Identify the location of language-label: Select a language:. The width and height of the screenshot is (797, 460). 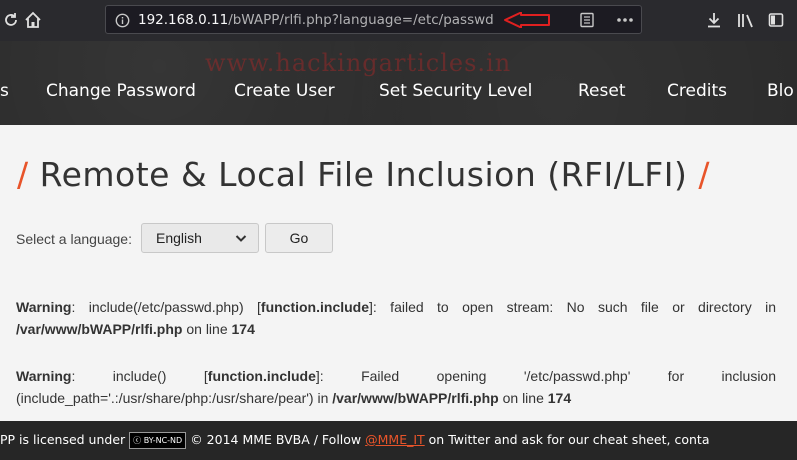
(74, 239).